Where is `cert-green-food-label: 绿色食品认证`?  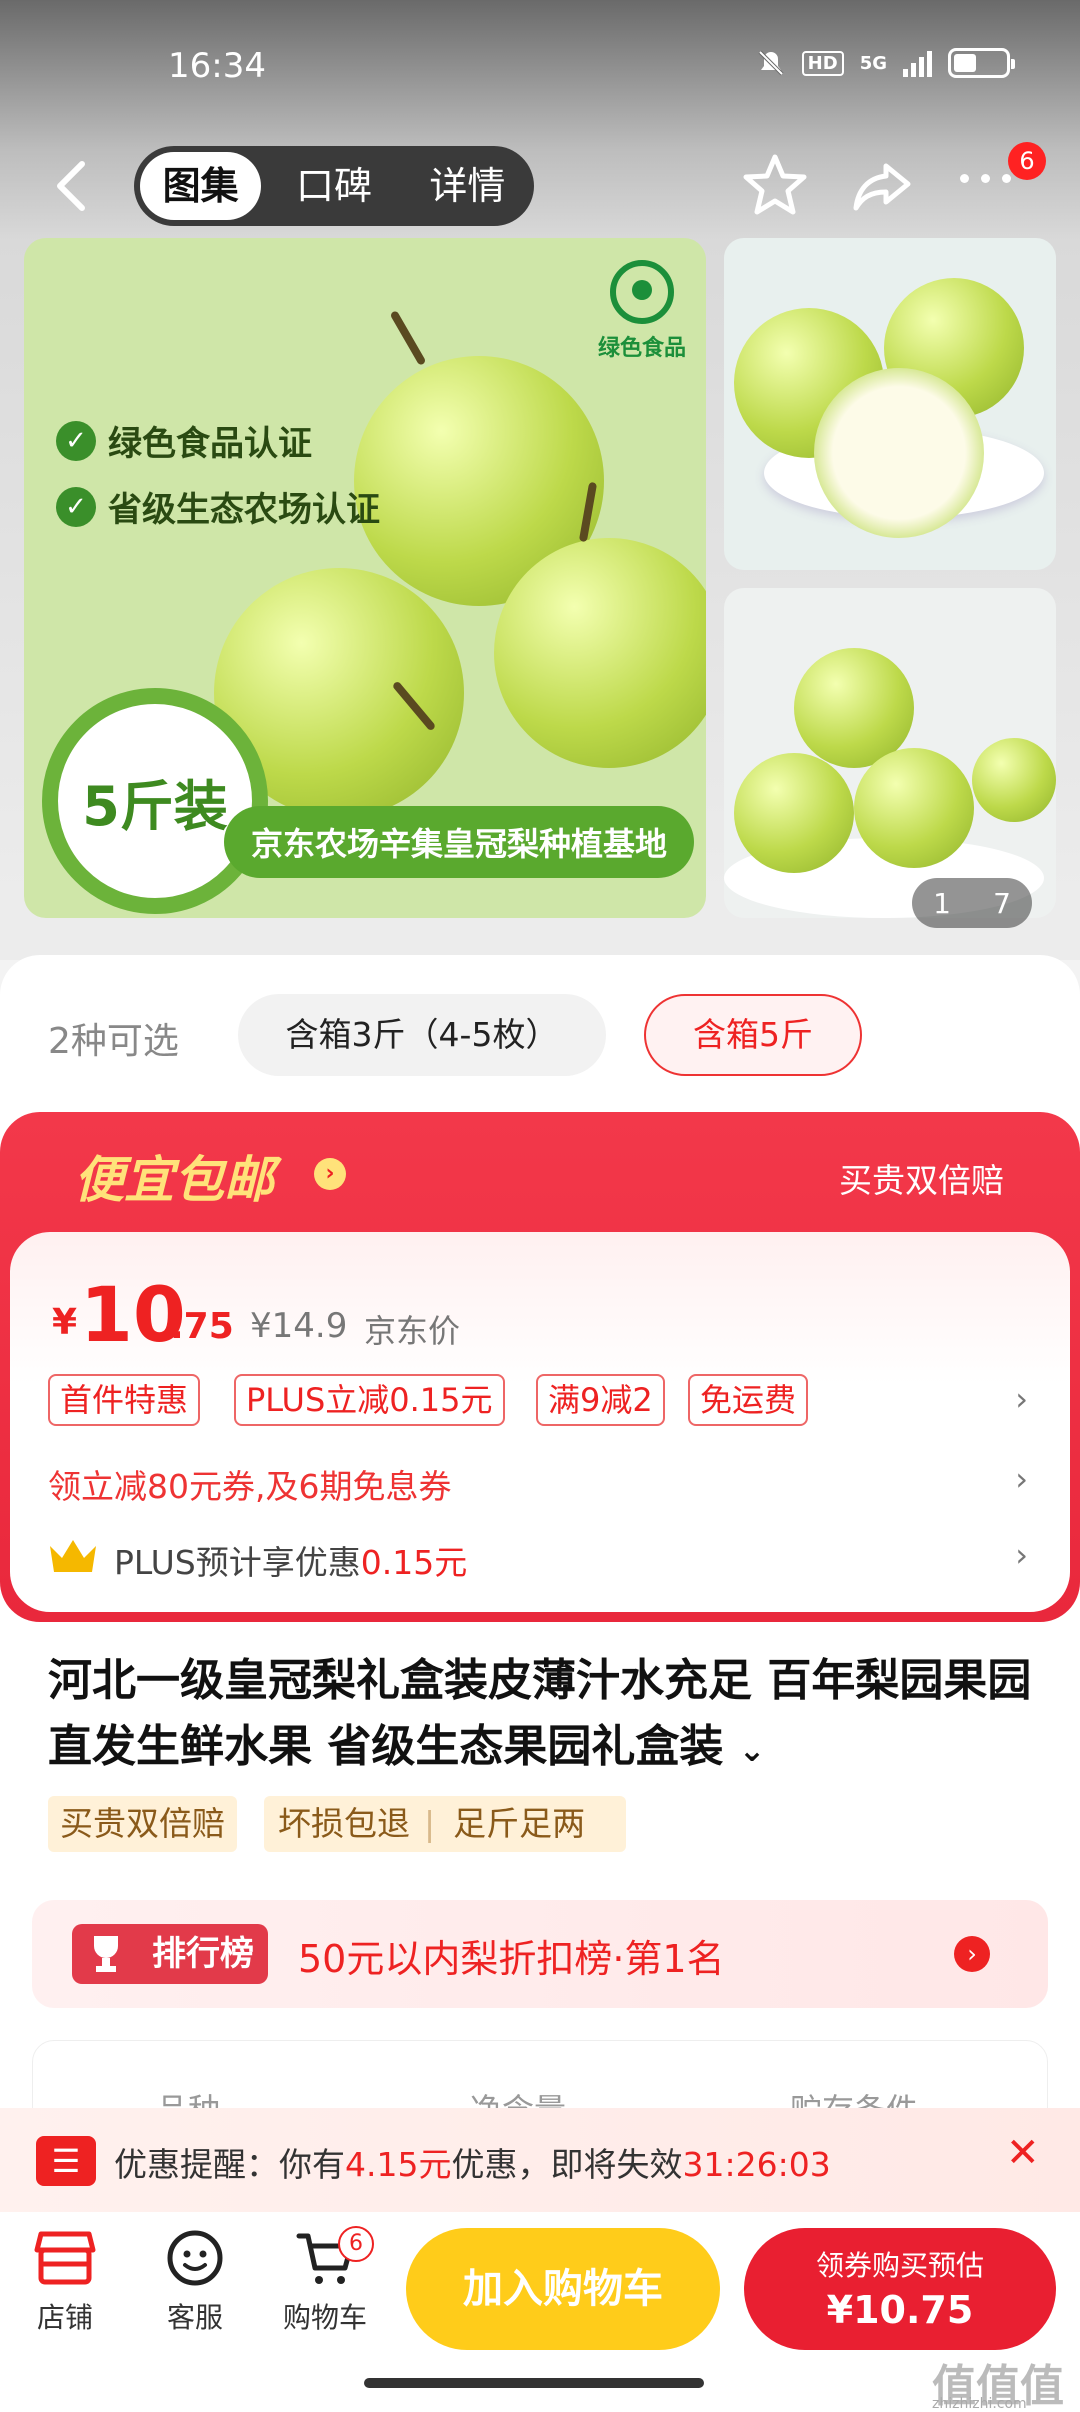
cert-green-food-label: 绿色食品认证 is located at coordinates (210, 444).